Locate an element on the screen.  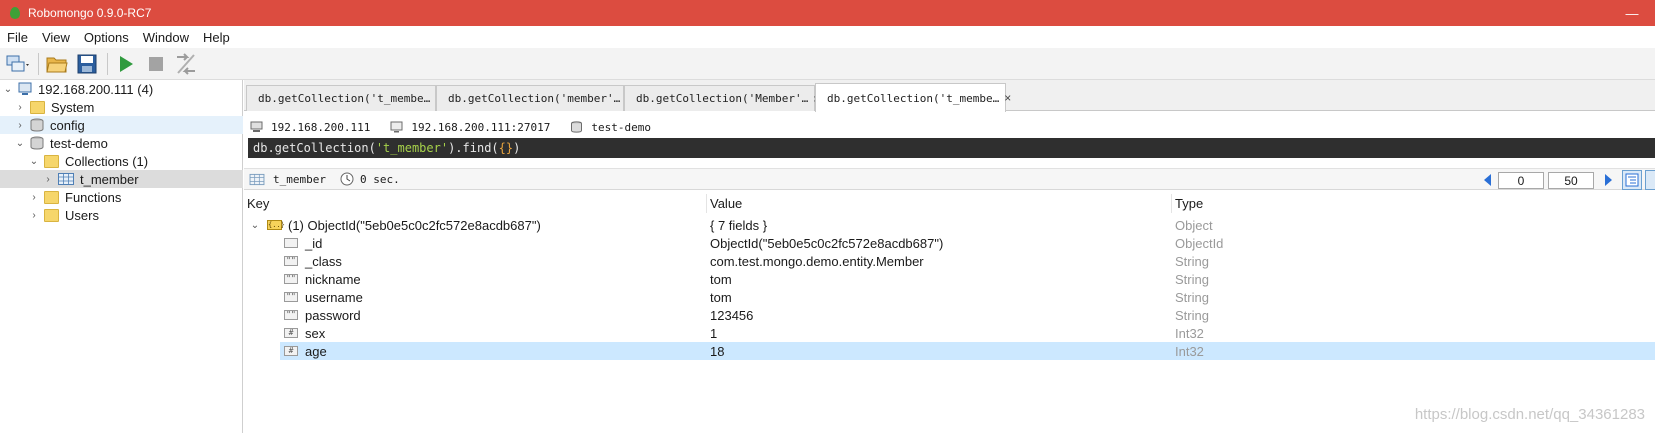
stop-button is located at coordinates (156, 64).